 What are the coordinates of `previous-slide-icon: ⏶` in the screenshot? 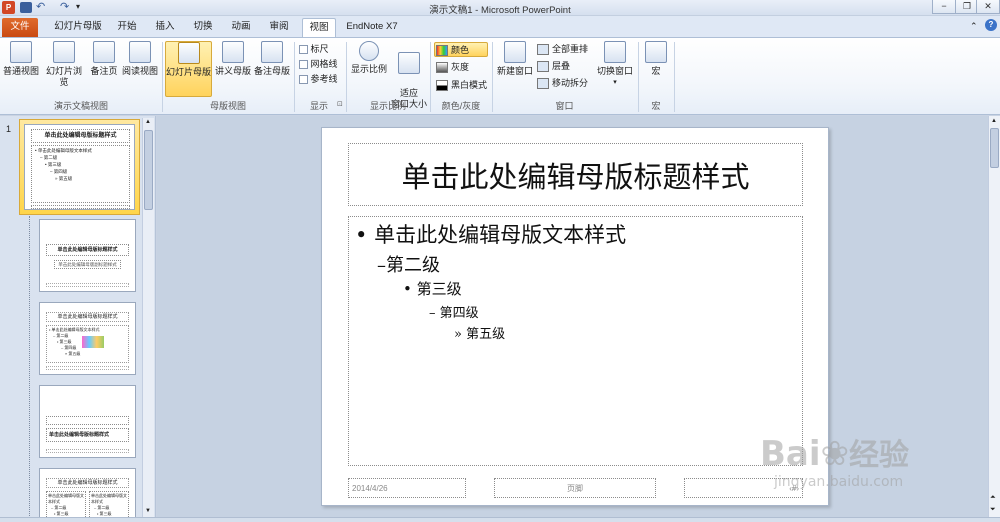 It's located at (993, 498).